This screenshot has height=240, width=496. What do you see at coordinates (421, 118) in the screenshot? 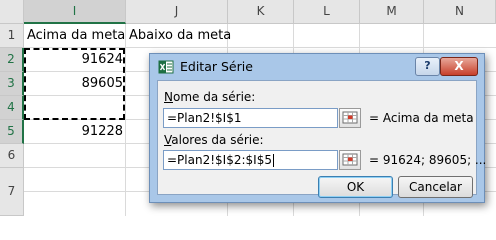
I see `series-name-preview: = Acima da meta` at bounding box center [421, 118].